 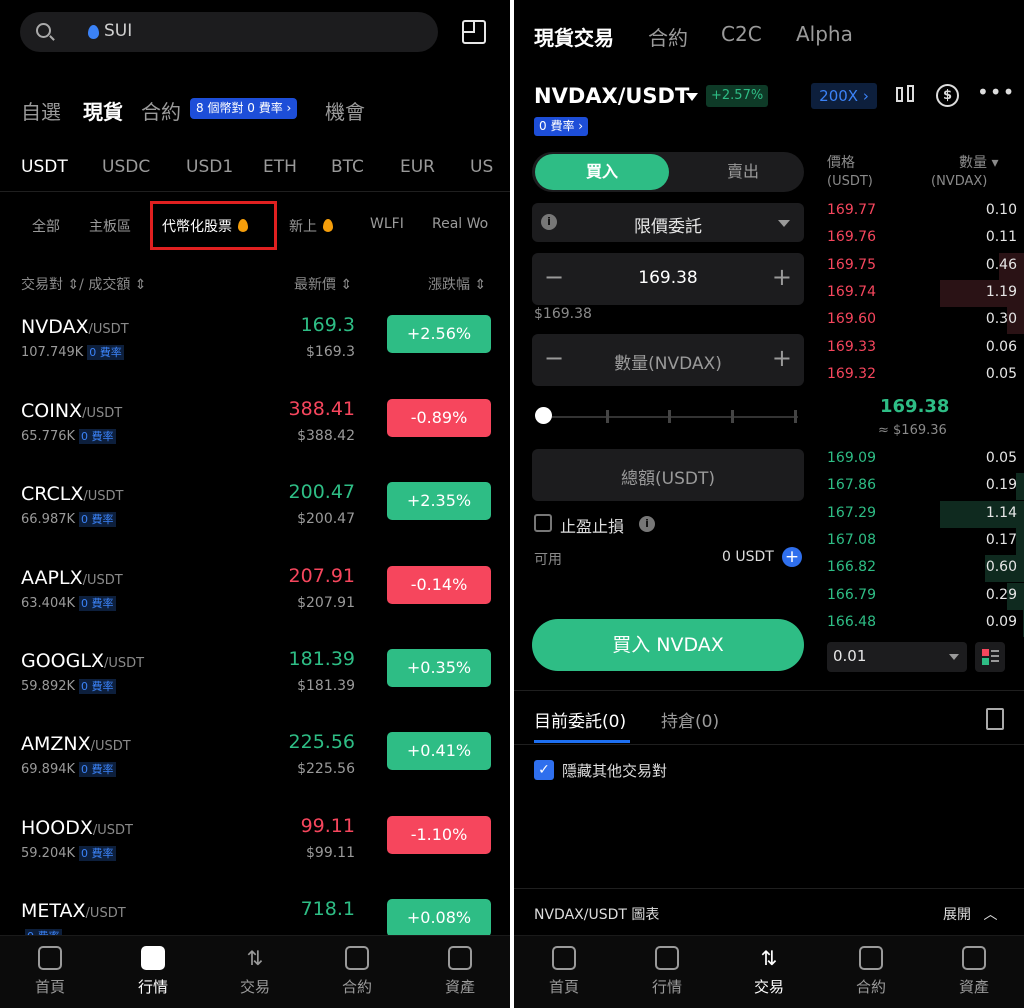 What do you see at coordinates (439, 668) in the screenshot?
I see `change-badge: +0.35%` at bounding box center [439, 668].